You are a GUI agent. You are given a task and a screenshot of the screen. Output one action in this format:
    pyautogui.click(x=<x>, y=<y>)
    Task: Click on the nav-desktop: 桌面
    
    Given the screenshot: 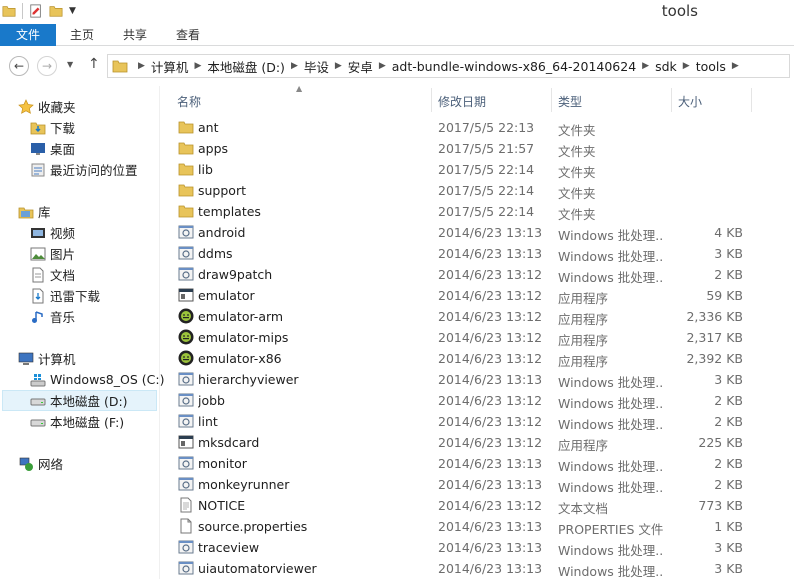 What is the action you would take?
    pyautogui.click(x=52, y=148)
    